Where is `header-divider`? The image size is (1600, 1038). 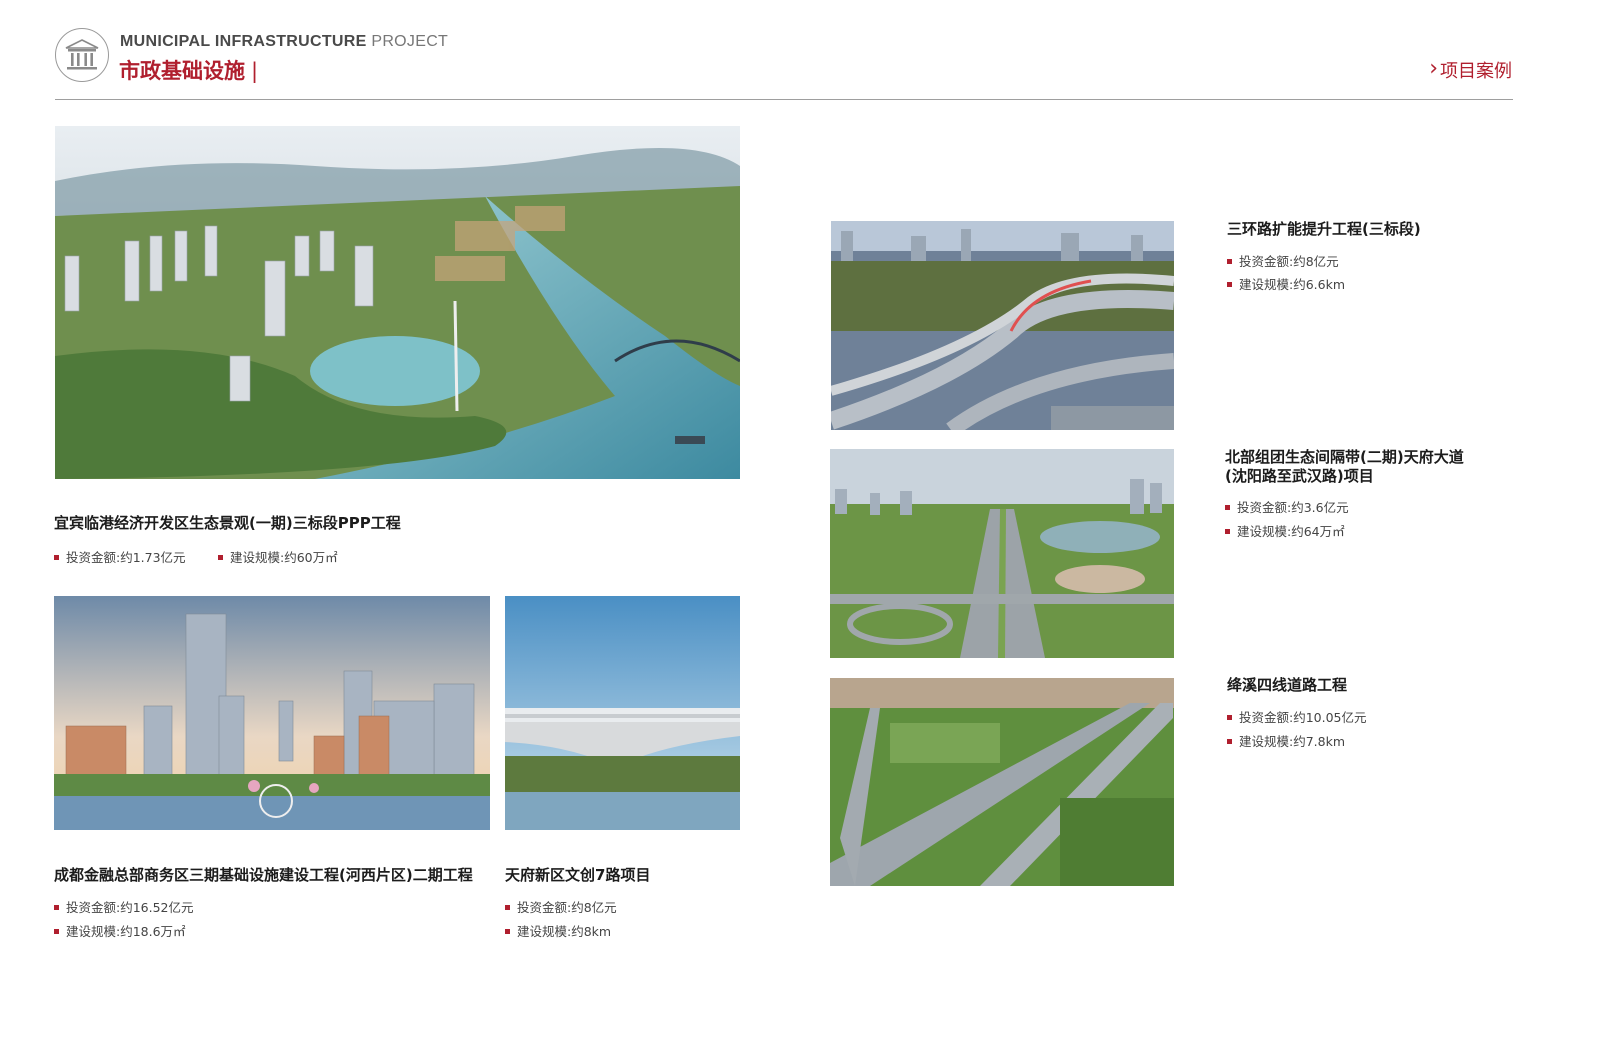
header-divider is located at coordinates (784, 99).